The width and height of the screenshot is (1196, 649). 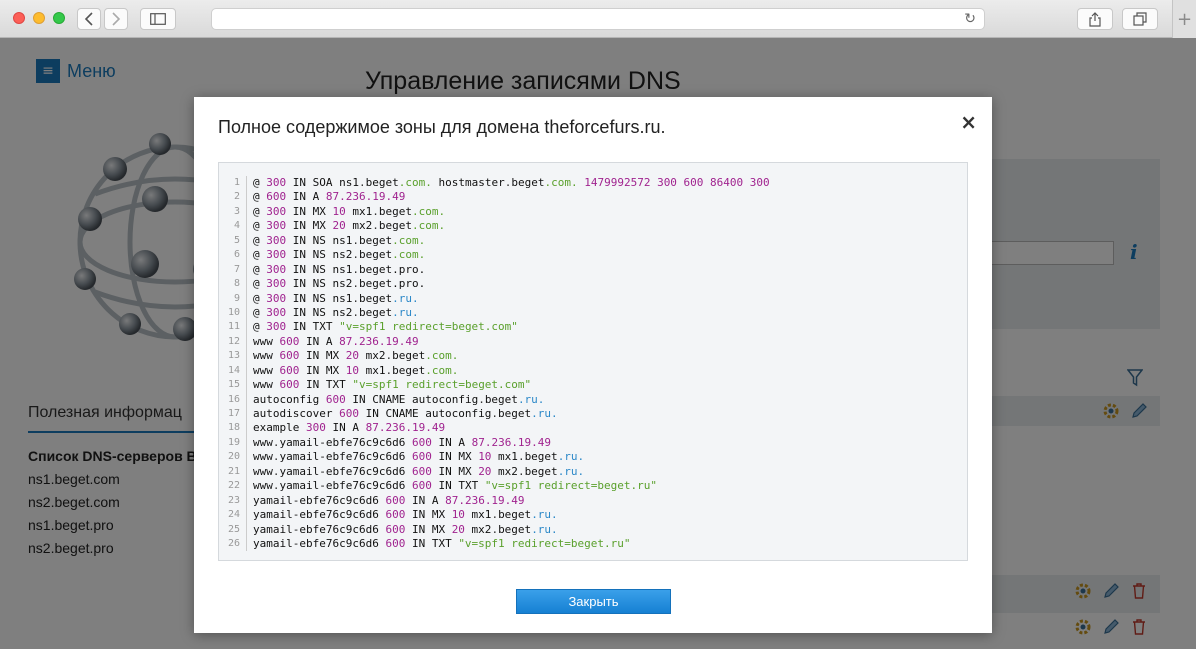 I want to click on code-text: @ 300 IN NS ns1.beget.com., so click(x=339, y=240).